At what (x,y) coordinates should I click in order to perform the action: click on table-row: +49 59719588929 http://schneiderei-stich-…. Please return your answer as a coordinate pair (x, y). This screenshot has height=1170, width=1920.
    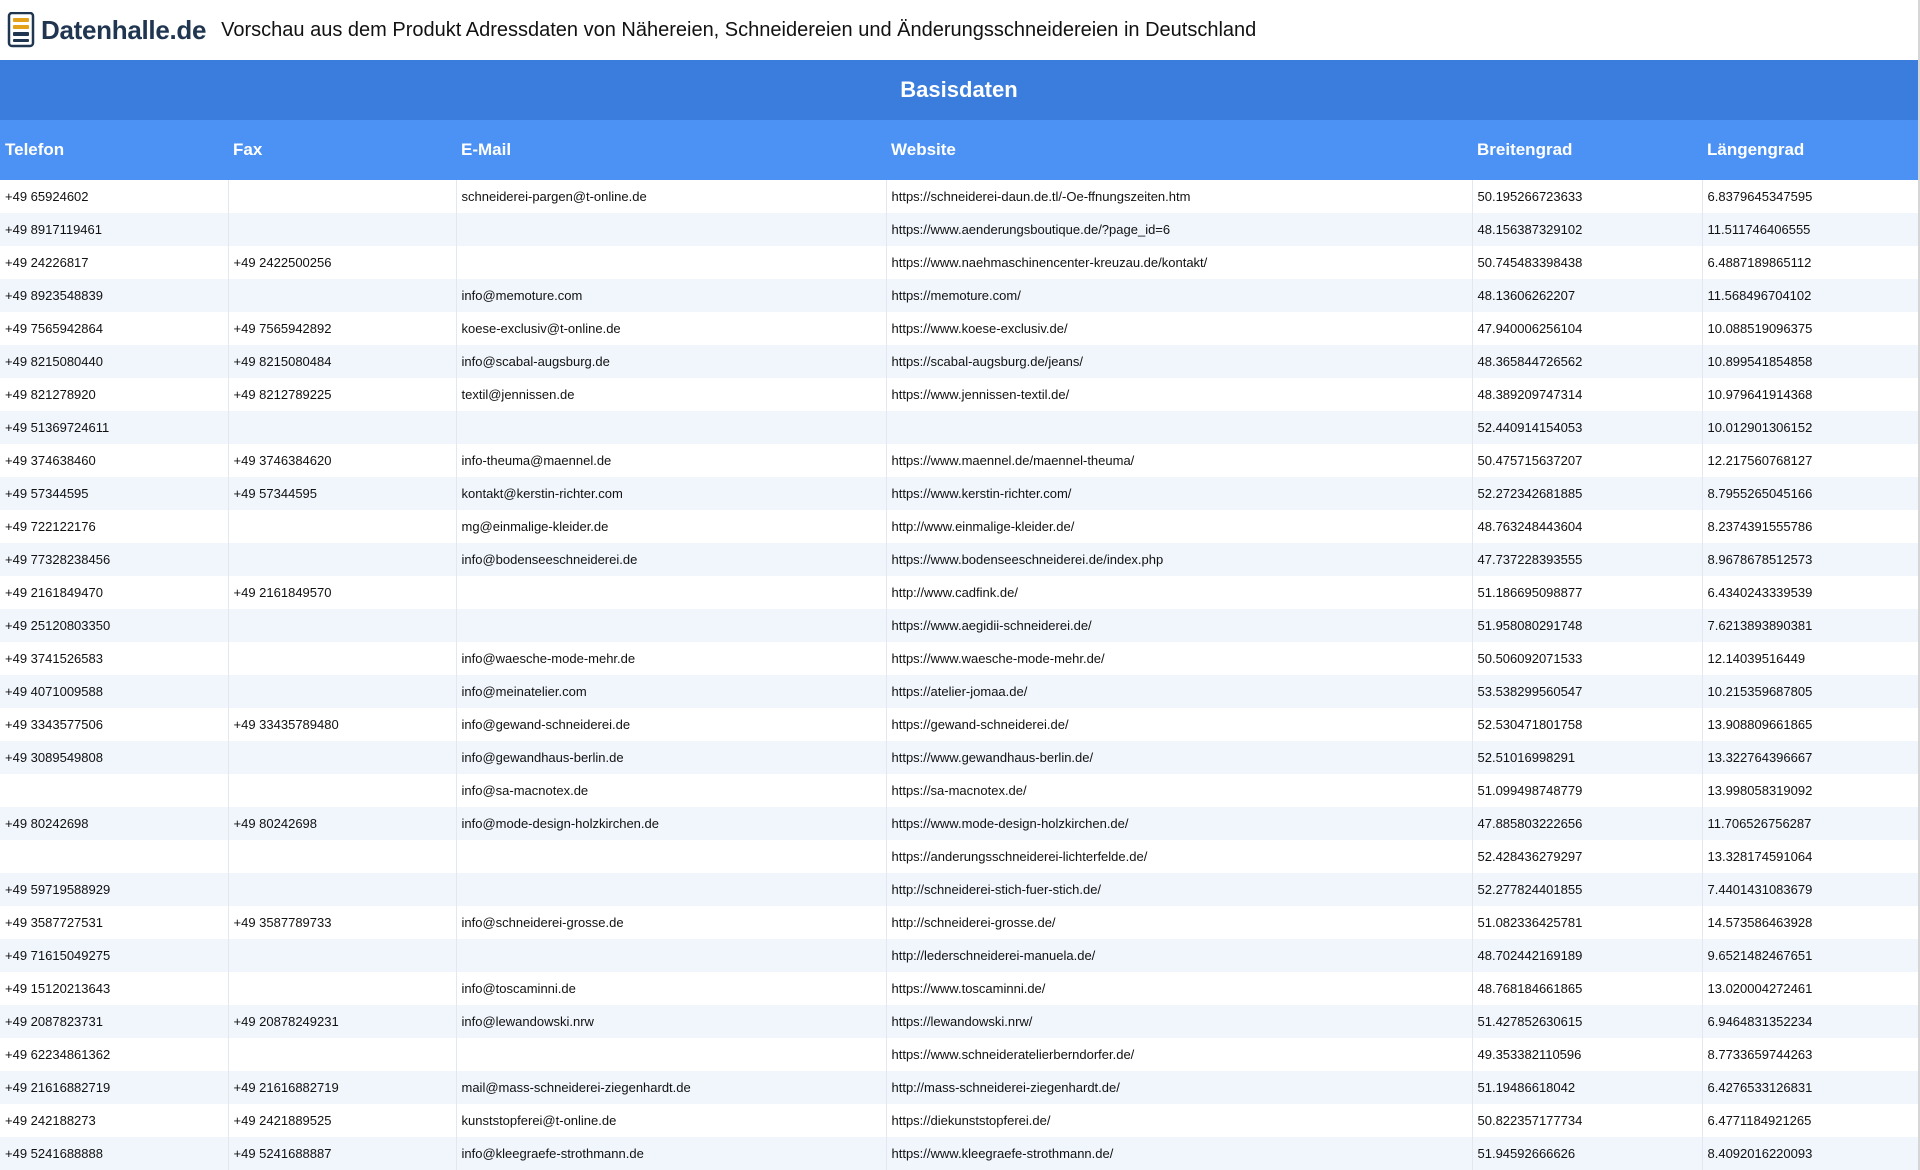
    Looking at the image, I should click on (959, 889).